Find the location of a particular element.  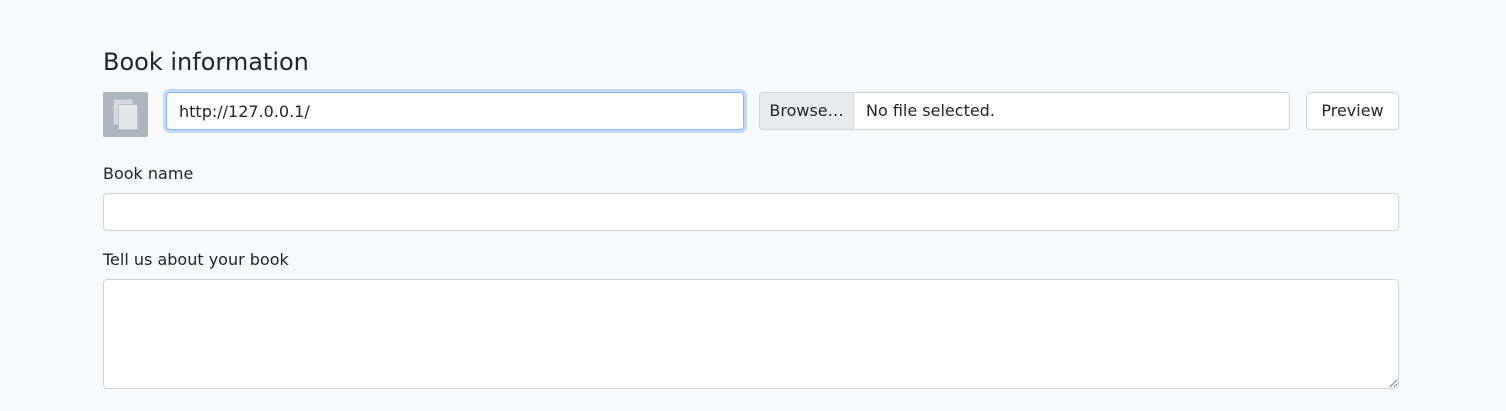

file-upload-field: Browse… No file selected. is located at coordinates (1024, 111).